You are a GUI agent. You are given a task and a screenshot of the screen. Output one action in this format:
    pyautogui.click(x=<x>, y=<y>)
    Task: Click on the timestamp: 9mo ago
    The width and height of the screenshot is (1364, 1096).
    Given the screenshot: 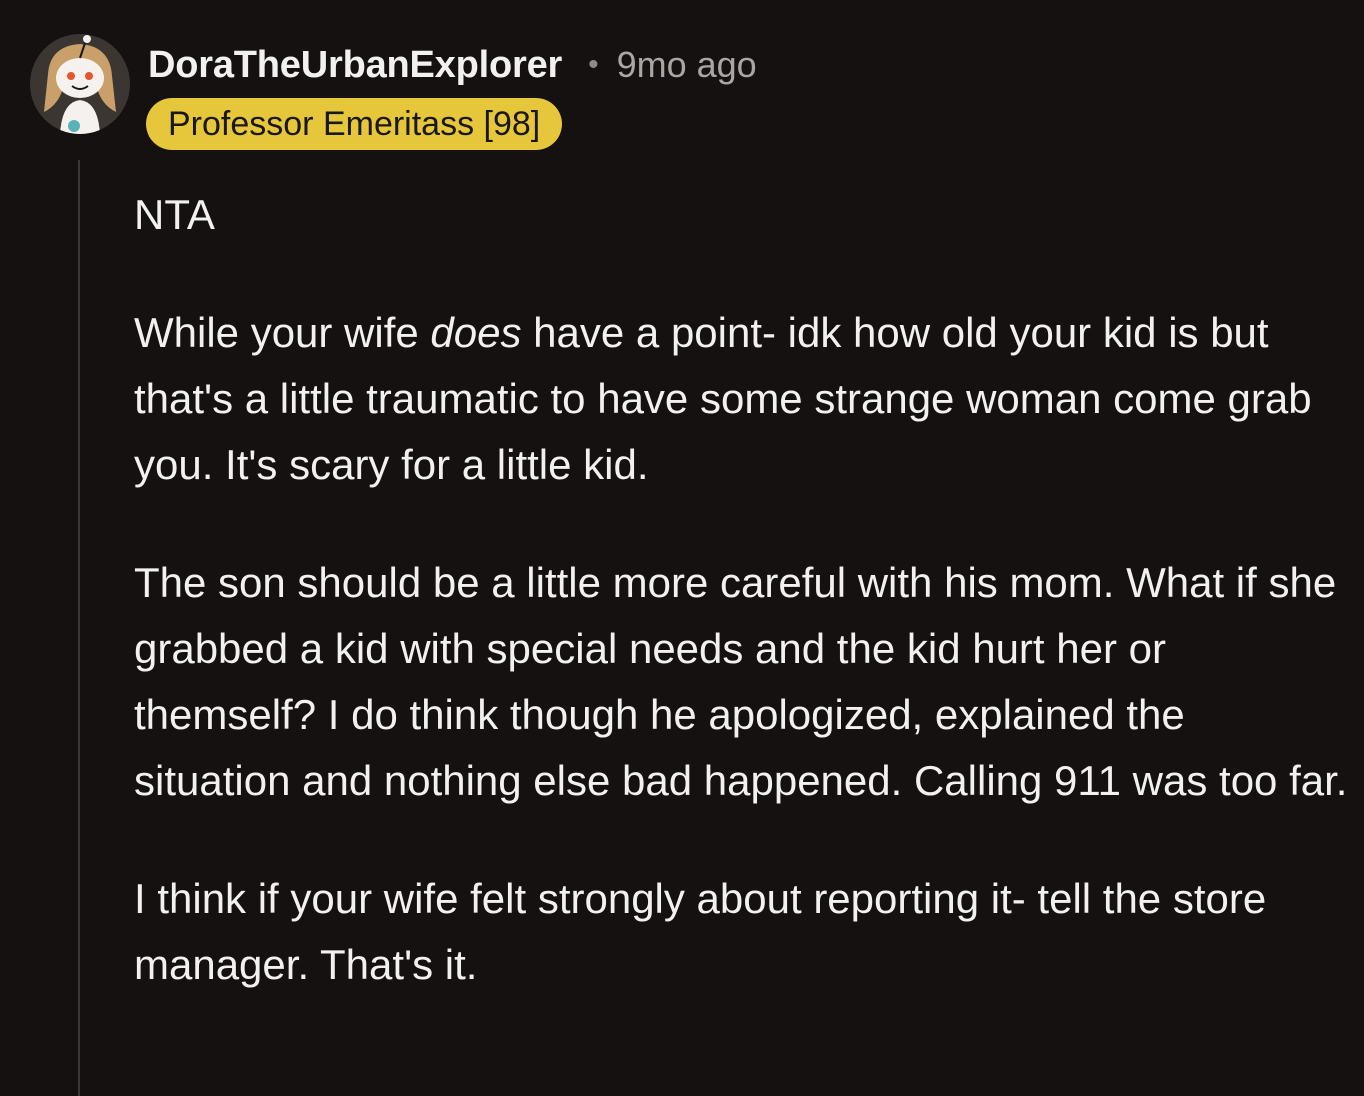 What is the action you would take?
    pyautogui.click(x=687, y=65)
    